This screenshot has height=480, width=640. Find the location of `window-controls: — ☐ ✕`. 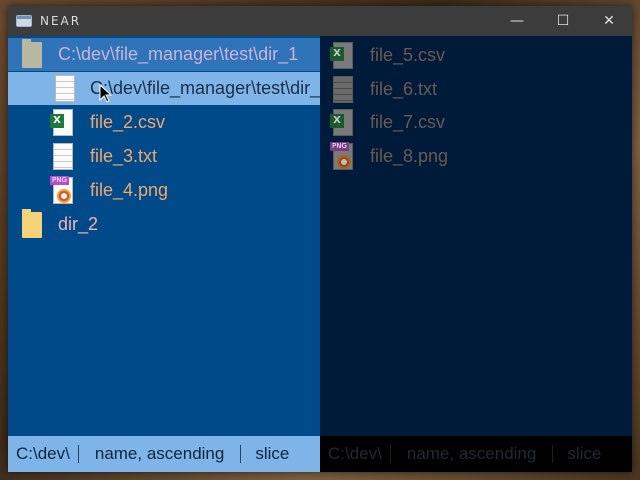

window-controls: — ☐ ✕ is located at coordinates (563, 21).